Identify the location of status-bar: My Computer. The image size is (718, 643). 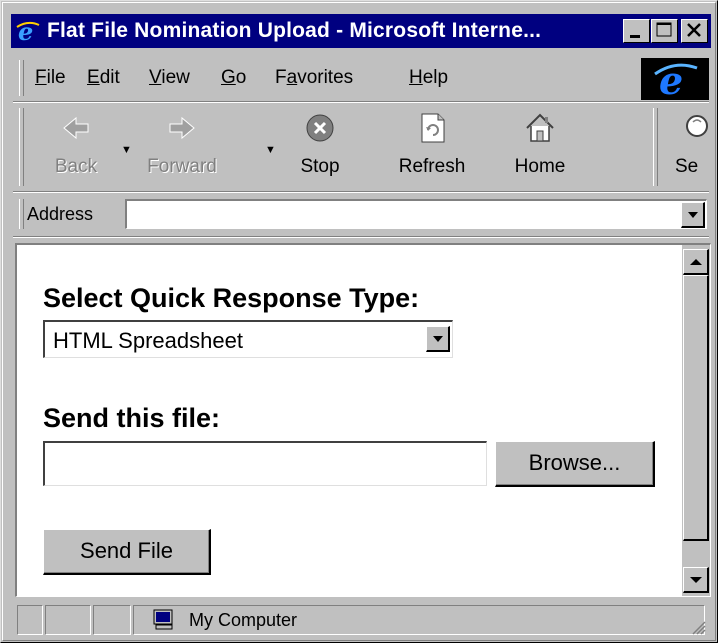
(361, 620).